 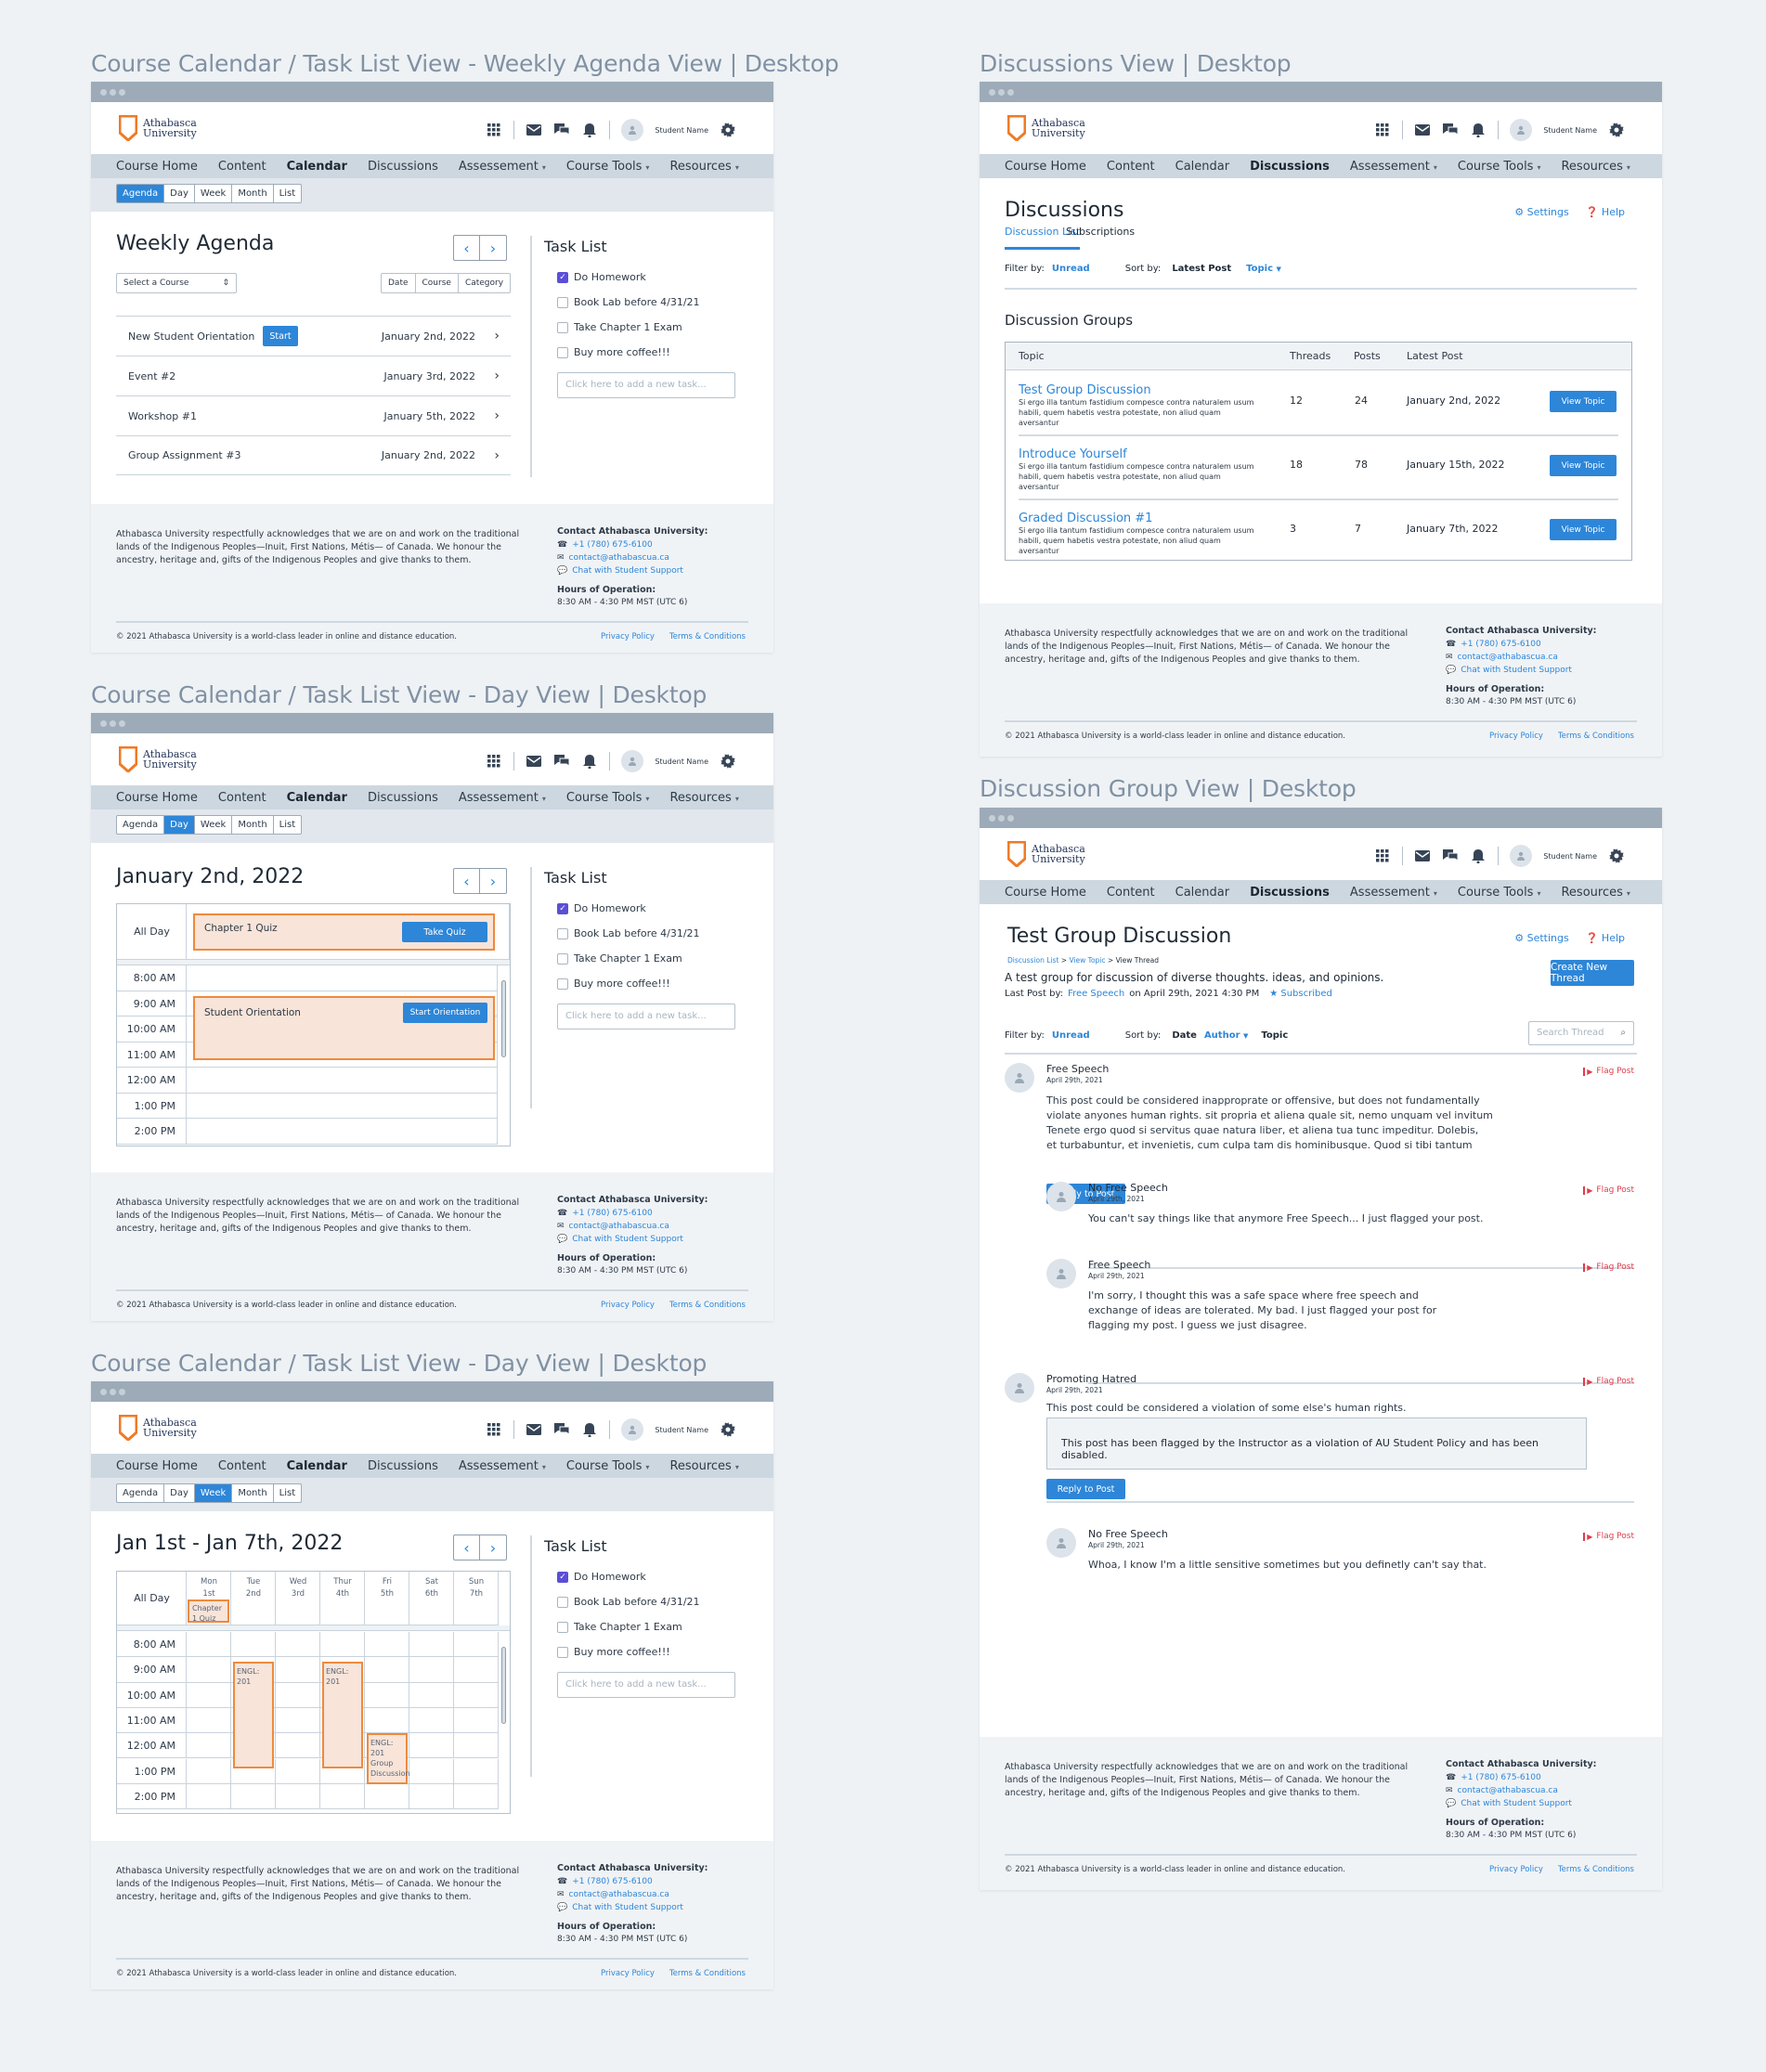 What do you see at coordinates (1071, 269) in the screenshot?
I see `filter-unread: Unread` at bounding box center [1071, 269].